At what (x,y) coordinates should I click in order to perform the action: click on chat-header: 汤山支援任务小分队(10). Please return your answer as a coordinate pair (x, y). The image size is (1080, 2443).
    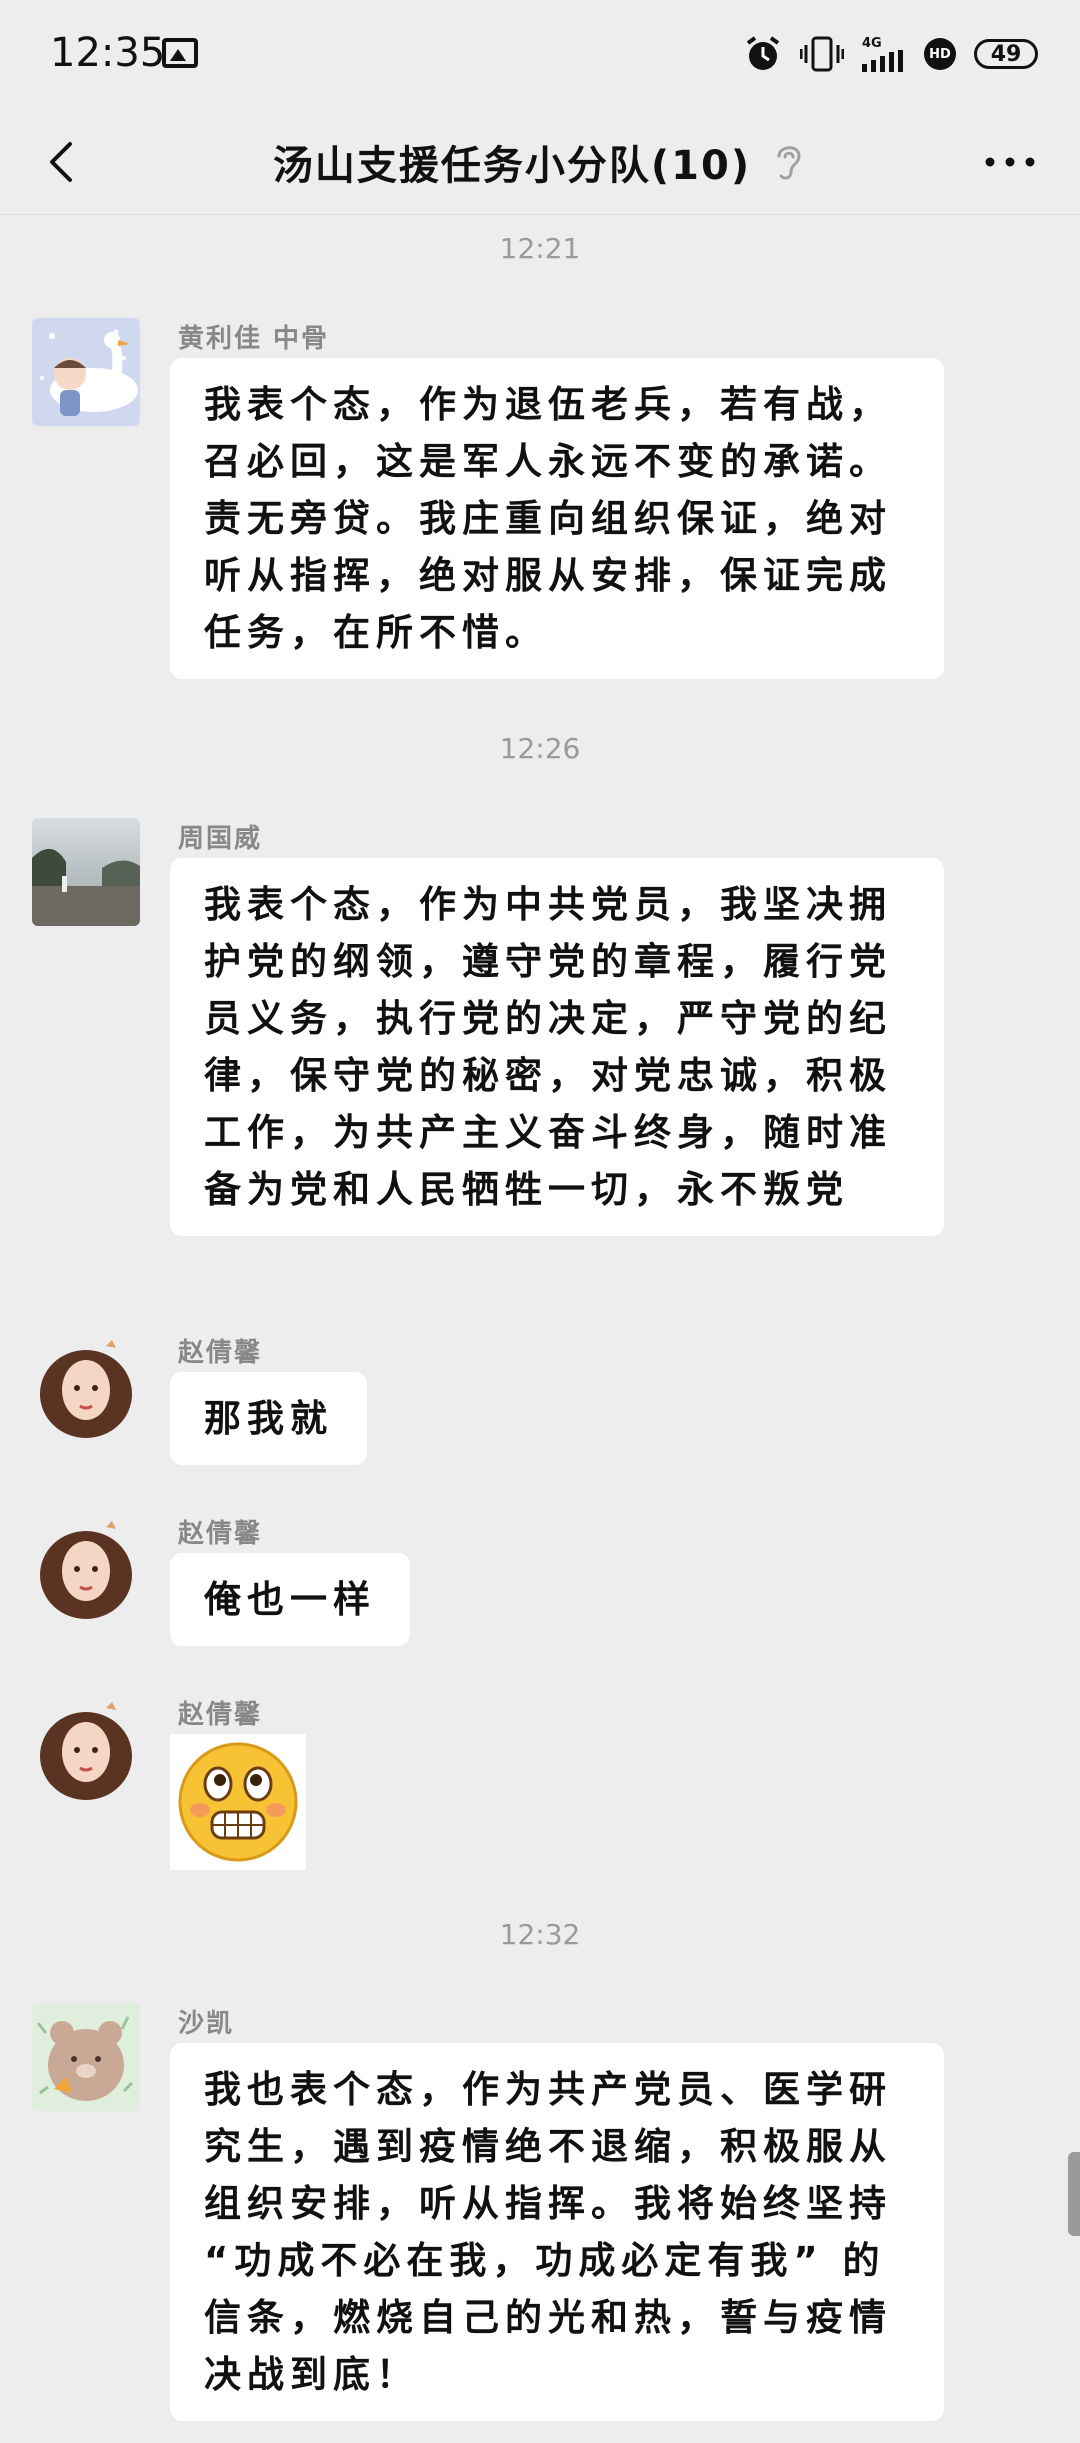
    Looking at the image, I should click on (540, 162).